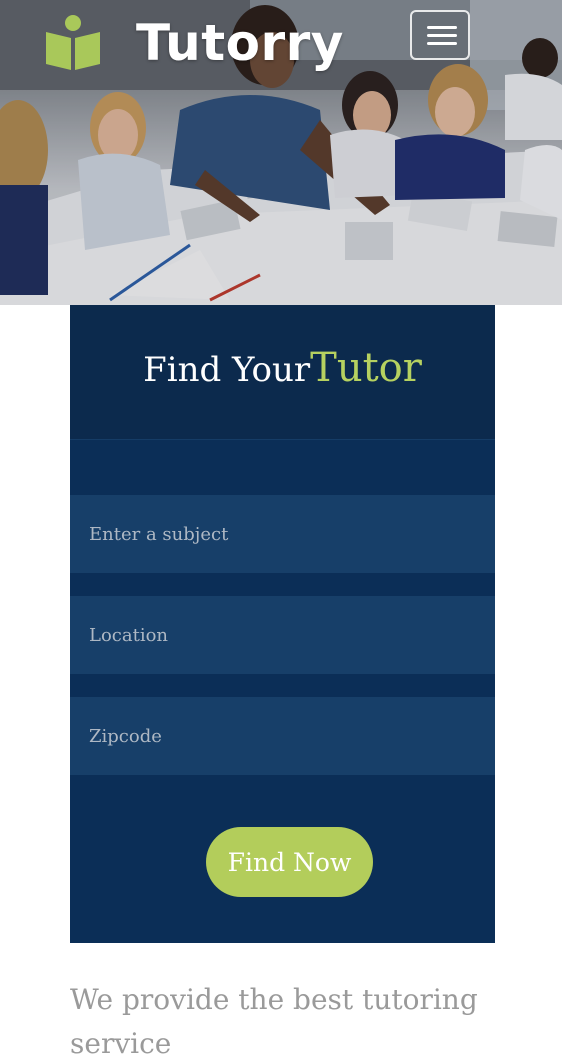  What do you see at coordinates (366, 368) in the screenshot?
I see `title-tutor: Tutor` at bounding box center [366, 368].